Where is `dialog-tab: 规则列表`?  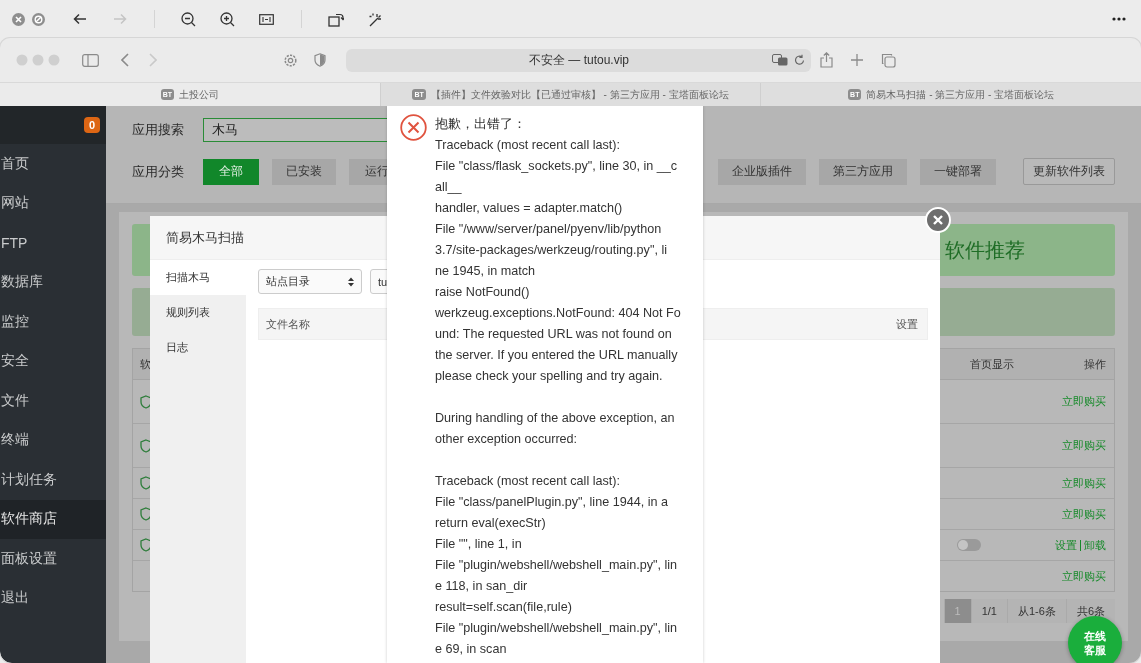 dialog-tab: 规则列表 is located at coordinates (198, 312).